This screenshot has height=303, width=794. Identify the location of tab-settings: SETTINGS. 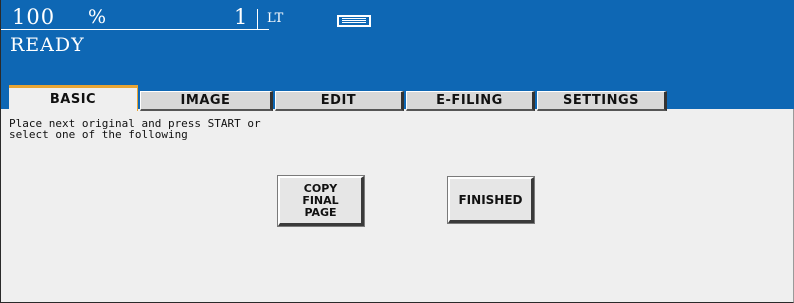
(602, 101).